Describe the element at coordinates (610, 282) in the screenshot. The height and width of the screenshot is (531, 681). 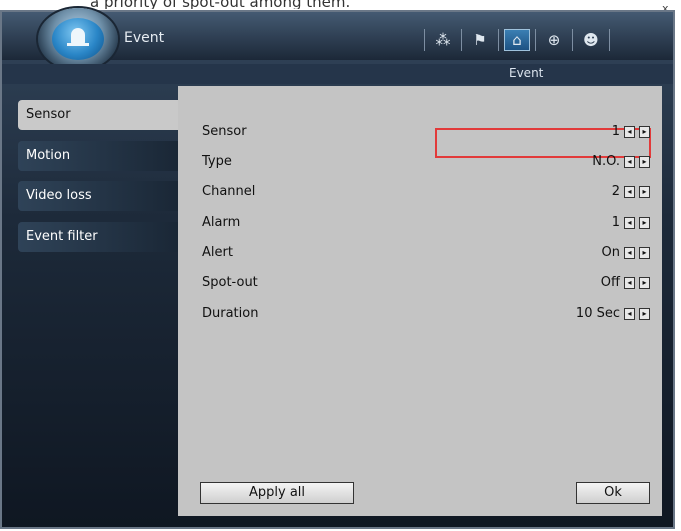
I see `setting-value: Off` at that location.